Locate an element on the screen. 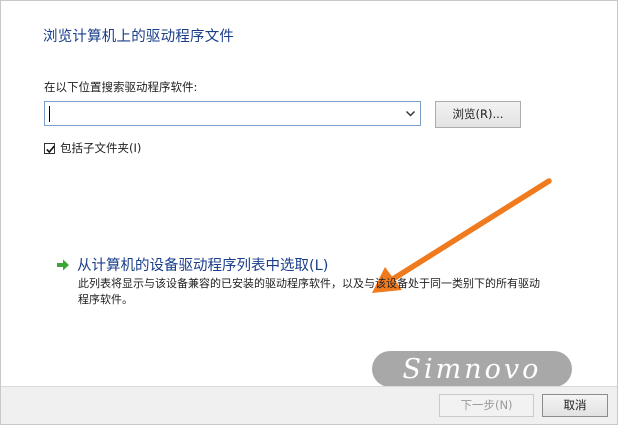  include-subfolders-checkbox-row: 包括子文件夹(I) is located at coordinates (92, 148).